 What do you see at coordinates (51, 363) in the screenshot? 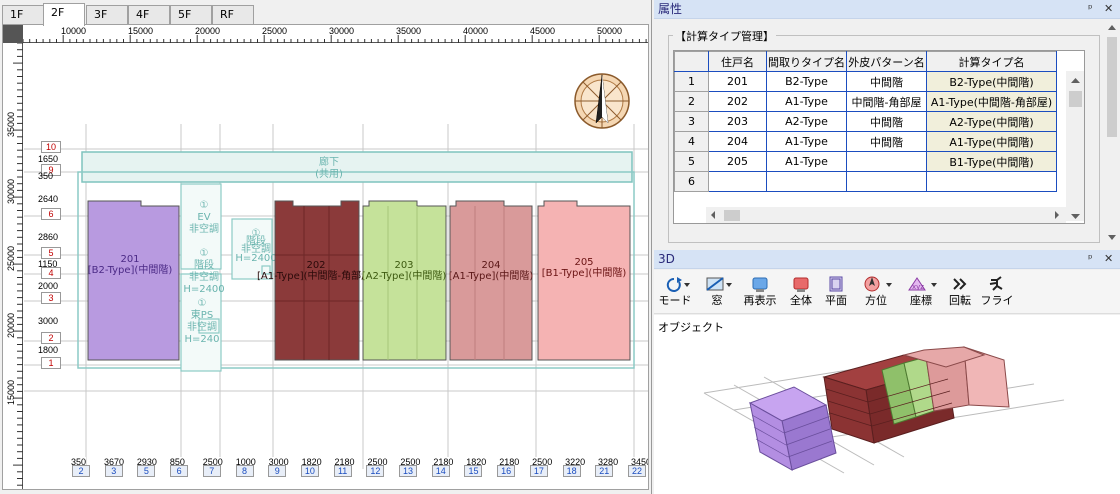
I see `grid-axis-badge: 1` at bounding box center [51, 363].